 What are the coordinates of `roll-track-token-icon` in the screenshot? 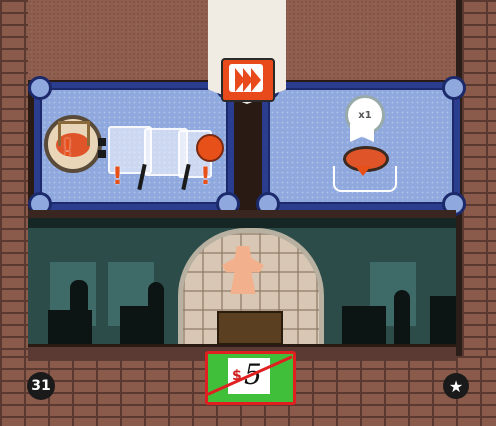 It's located at (73, 144).